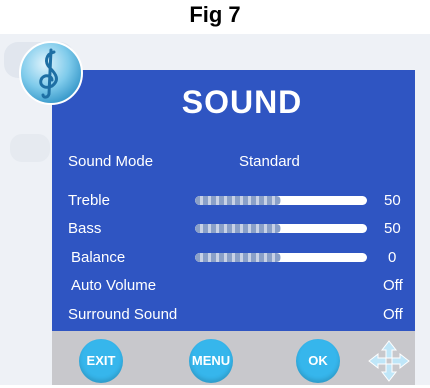 Image resolution: width=430 pixels, height=388 pixels. Describe the element at coordinates (318, 361) in the screenshot. I see `ok-button: OK` at that location.